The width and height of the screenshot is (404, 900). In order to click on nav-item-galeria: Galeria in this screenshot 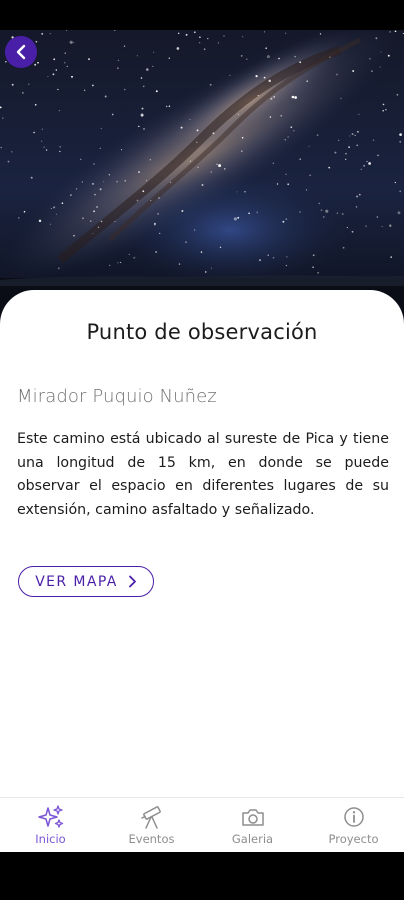, I will do `click(252, 825)`.